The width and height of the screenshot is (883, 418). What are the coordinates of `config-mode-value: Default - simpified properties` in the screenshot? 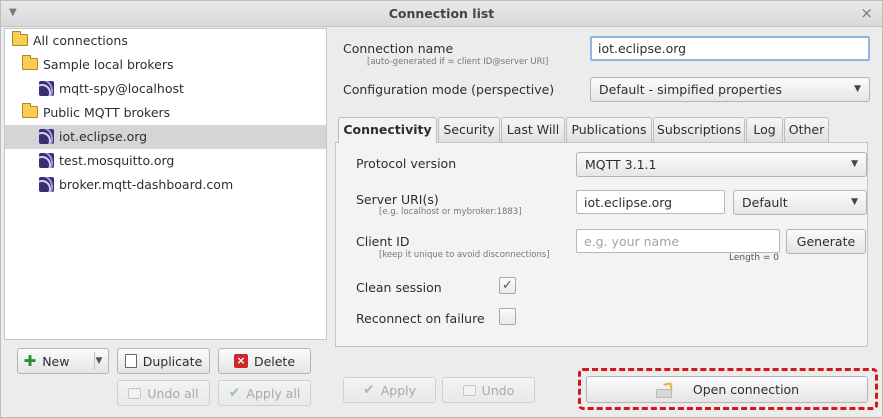 It's located at (690, 89).